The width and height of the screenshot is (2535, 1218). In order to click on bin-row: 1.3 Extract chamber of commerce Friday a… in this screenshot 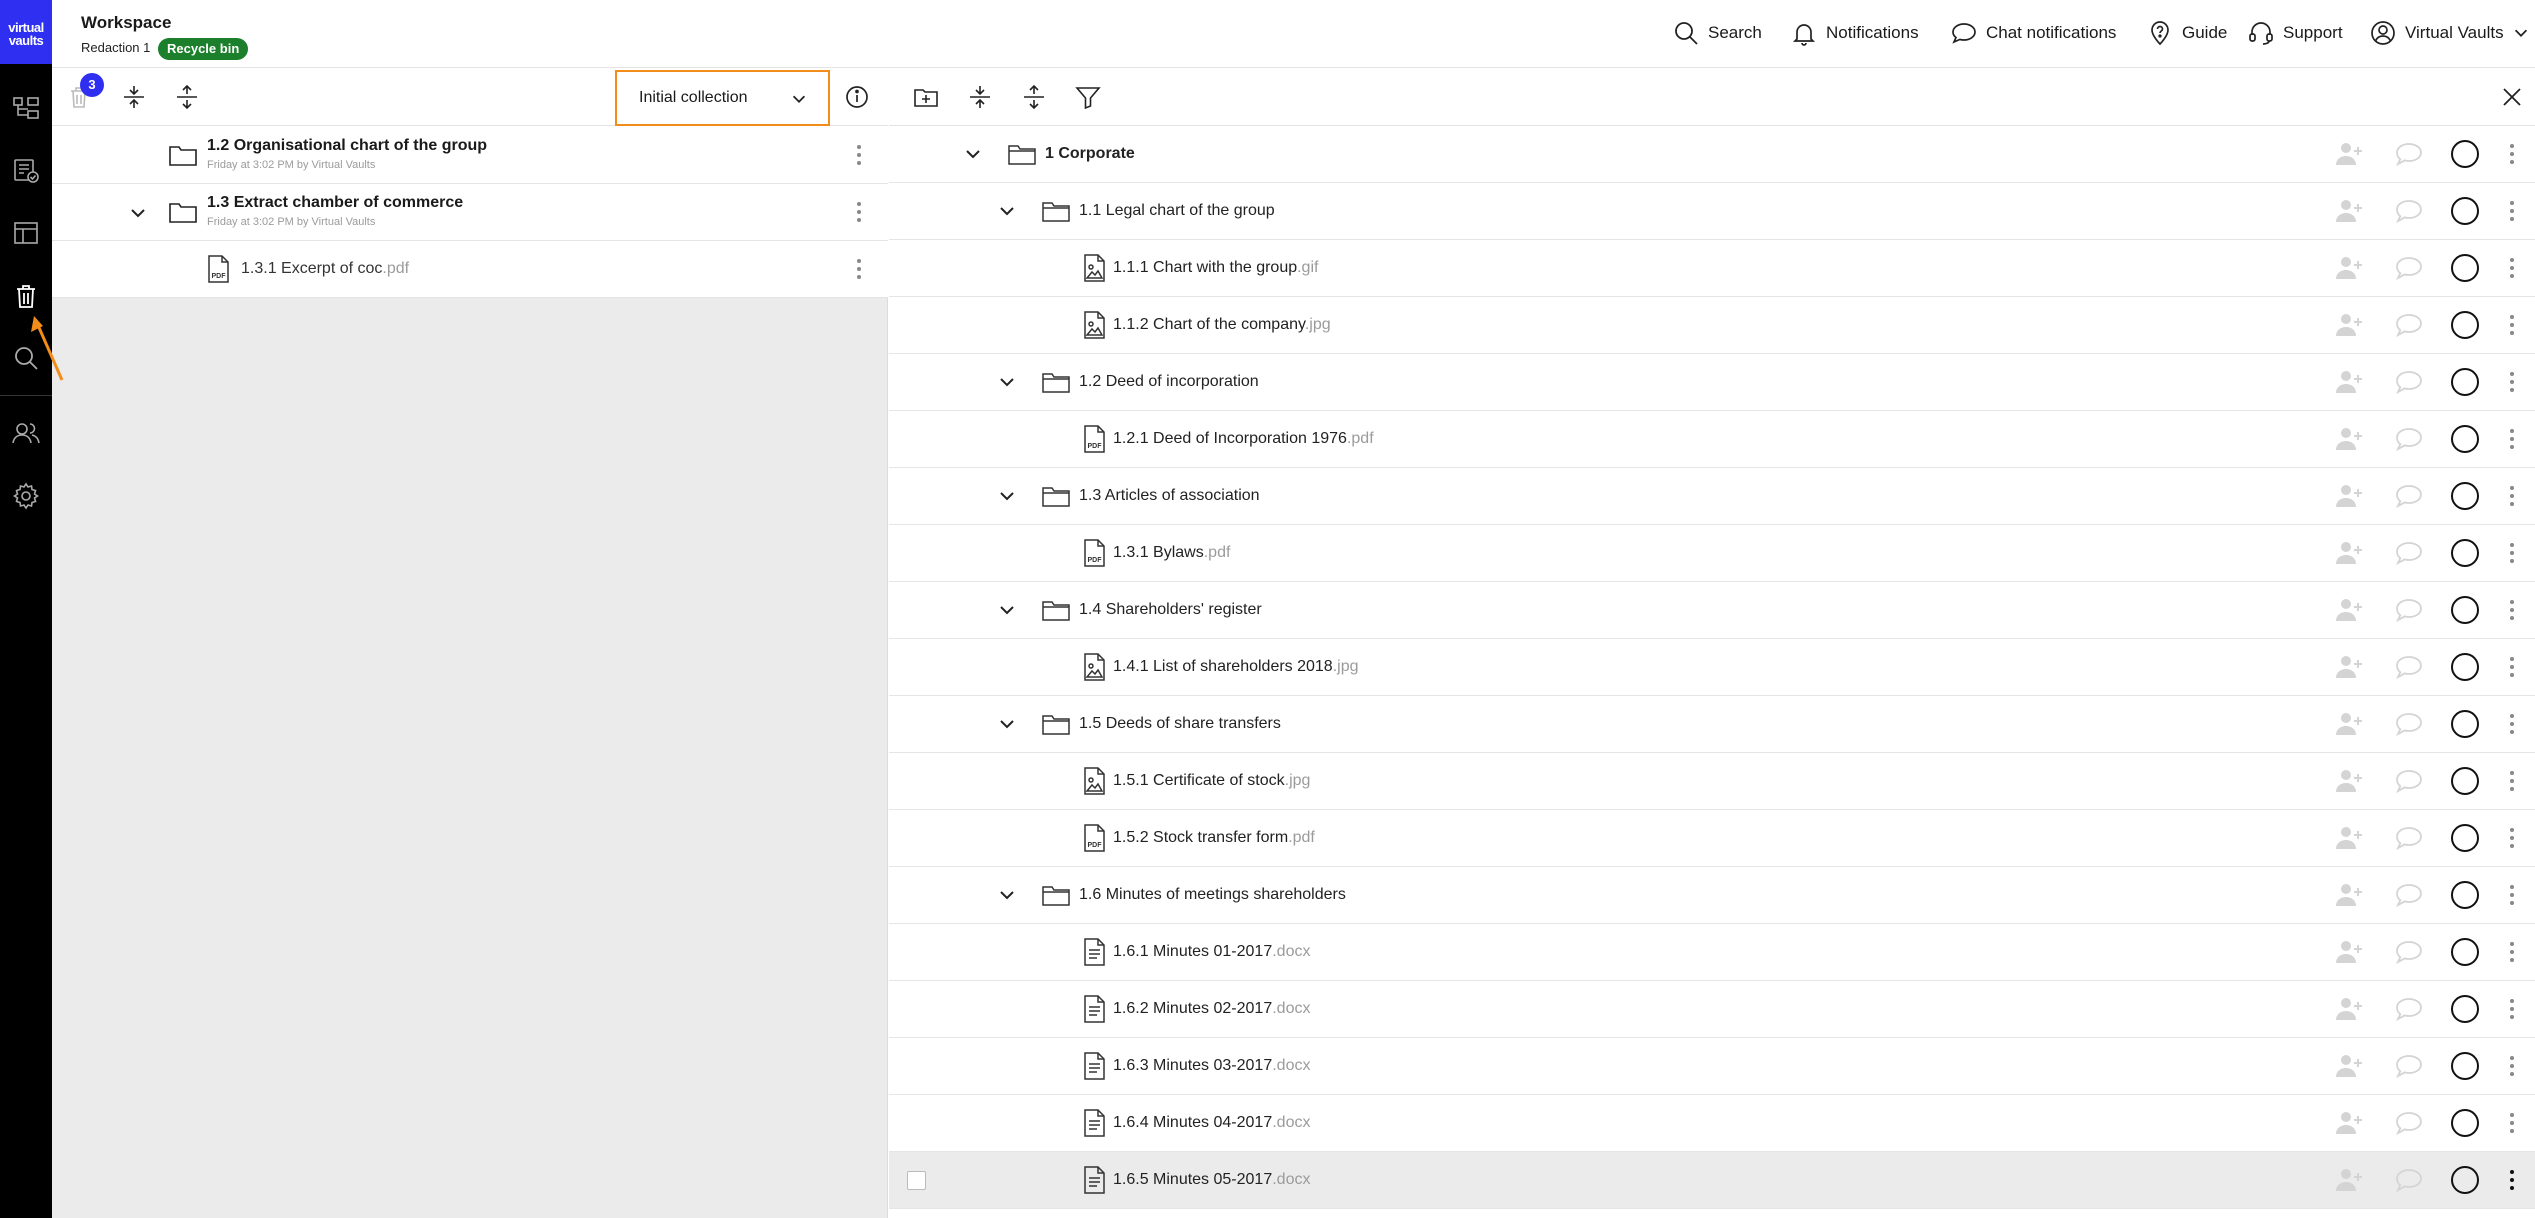, I will do `click(470, 212)`.